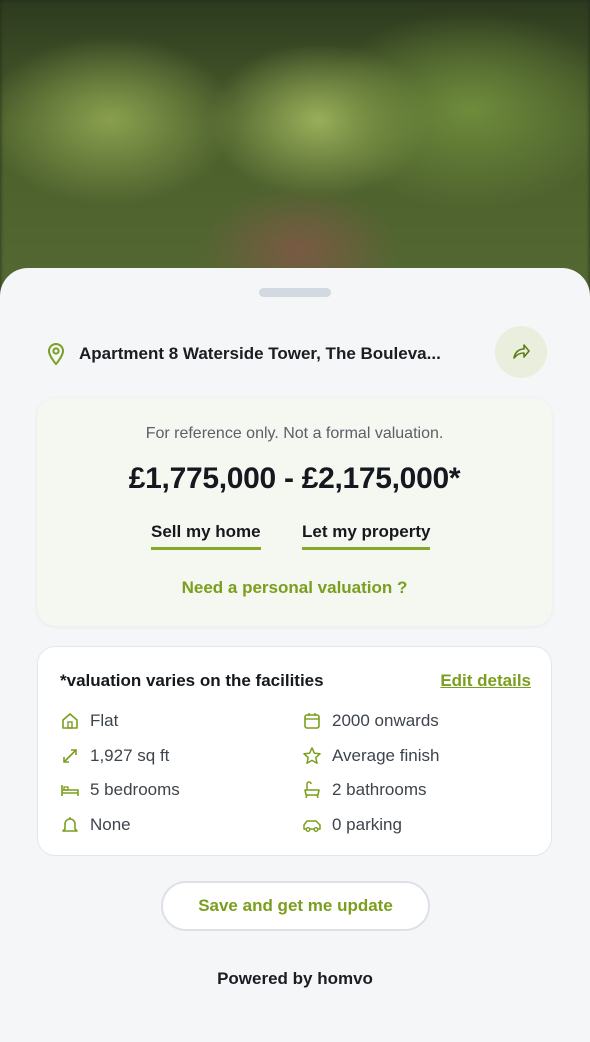  Describe the element at coordinates (206, 536) in the screenshot. I see `sell-my-home-link: Sell my home` at that location.